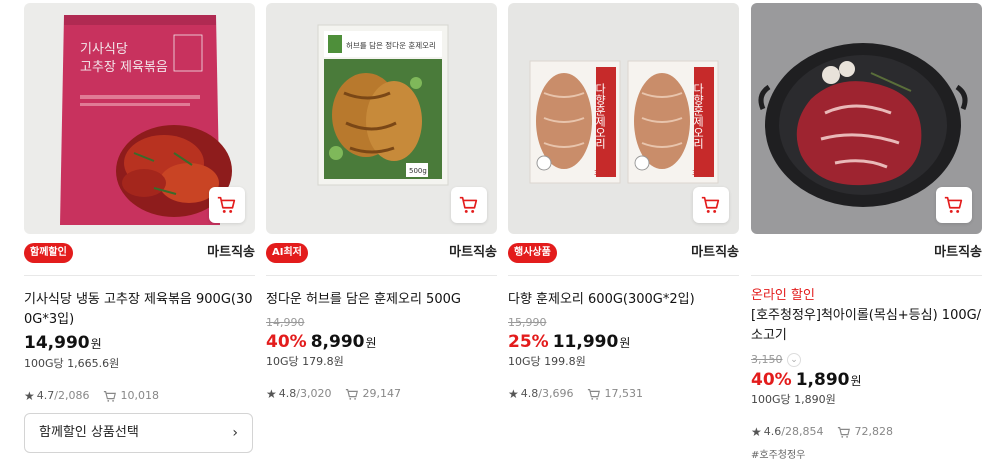 Image resolution: width=983 pixels, height=462 pixels. Describe the element at coordinates (418, 171) in the screenshot. I see `pack-weight: 500g` at that location.